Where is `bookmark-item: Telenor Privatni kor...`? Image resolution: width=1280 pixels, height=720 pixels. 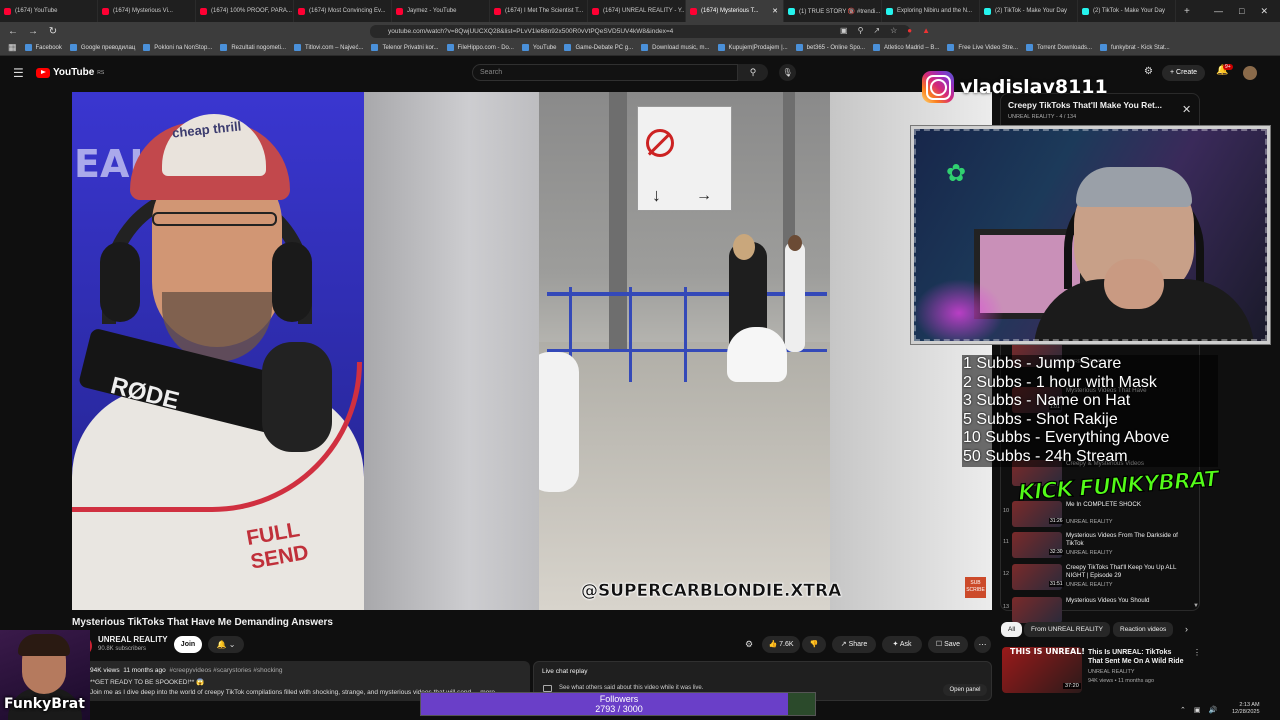
bookmark-item: Telenor Privatni kor... is located at coordinates (405, 47).